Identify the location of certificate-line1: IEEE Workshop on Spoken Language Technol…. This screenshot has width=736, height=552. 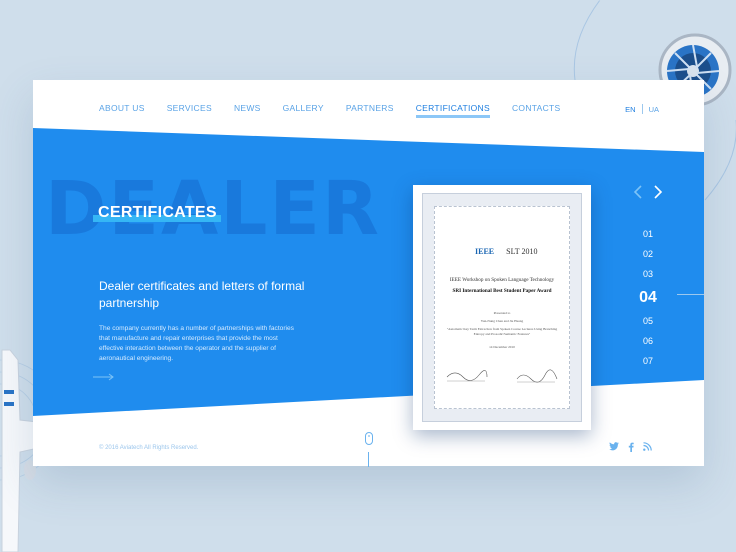
(502, 280).